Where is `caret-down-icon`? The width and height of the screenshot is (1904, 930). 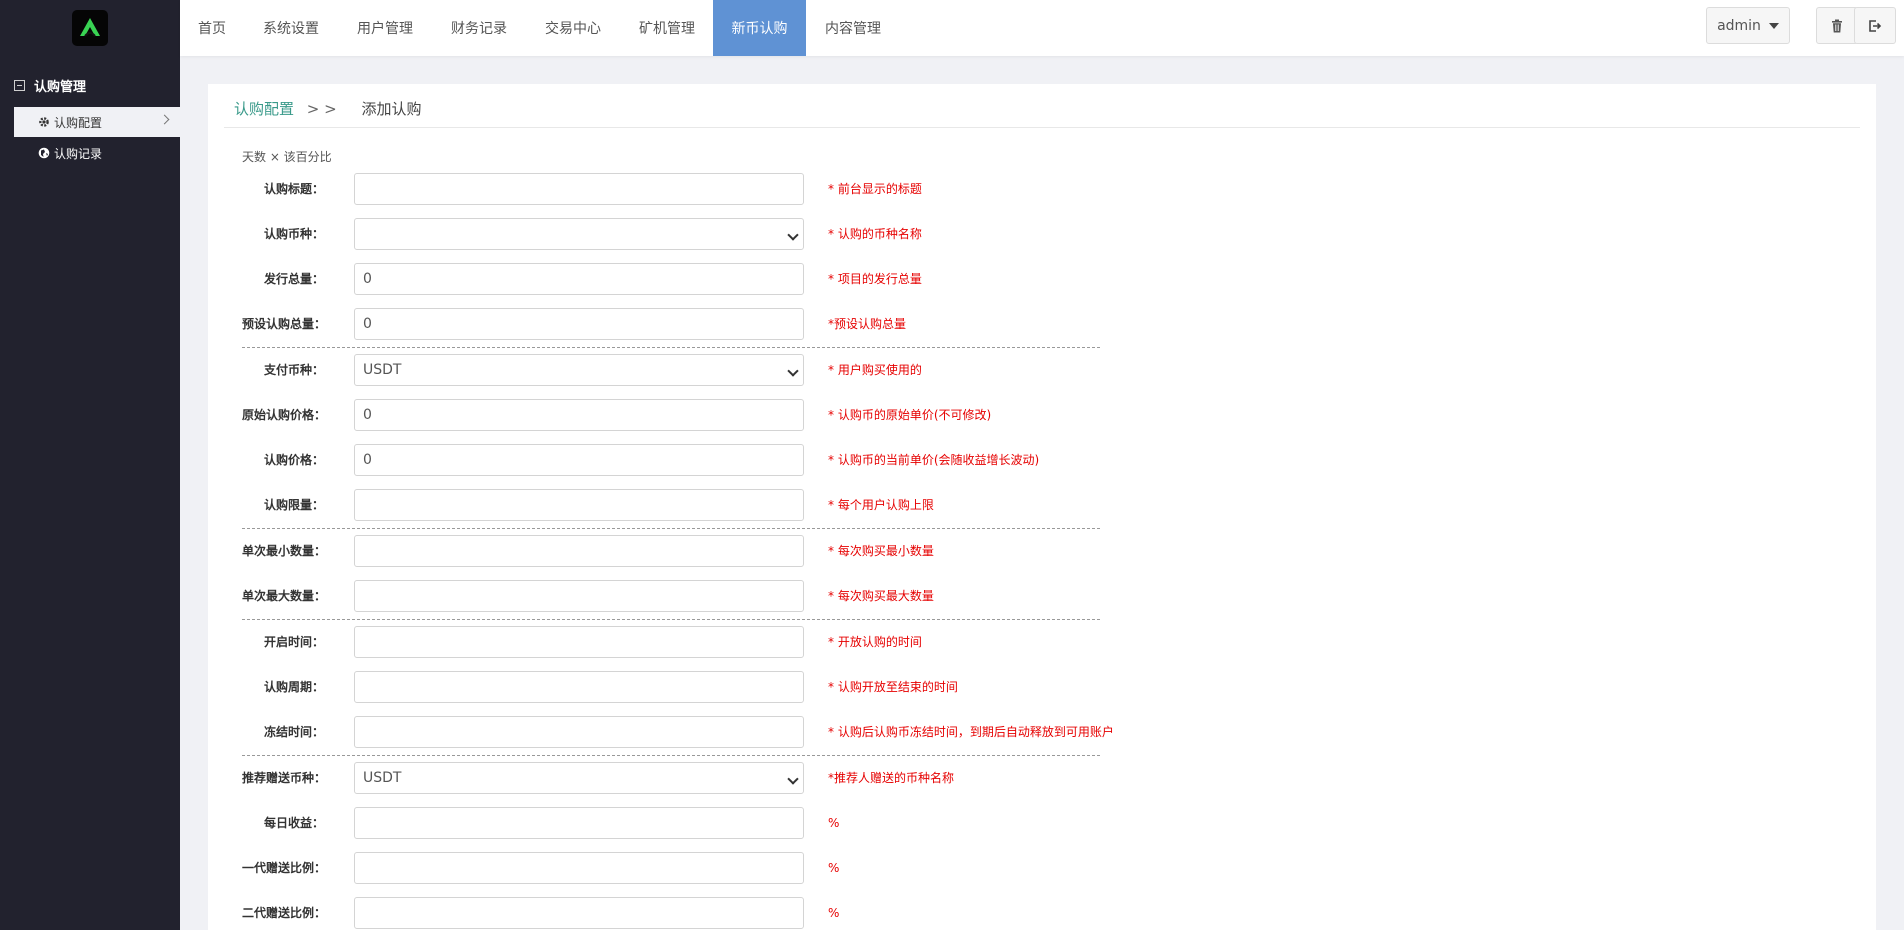 caret-down-icon is located at coordinates (1773, 25).